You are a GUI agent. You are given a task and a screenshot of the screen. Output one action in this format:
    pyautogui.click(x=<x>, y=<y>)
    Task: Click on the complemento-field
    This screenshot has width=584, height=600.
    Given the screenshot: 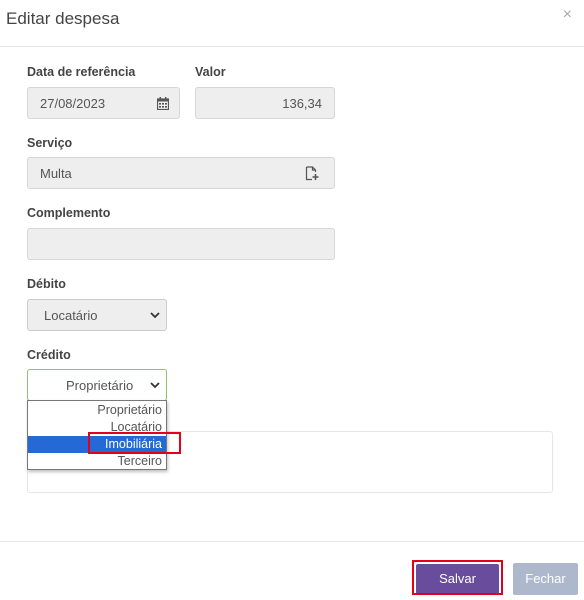 What is the action you would take?
    pyautogui.click(x=181, y=244)
    